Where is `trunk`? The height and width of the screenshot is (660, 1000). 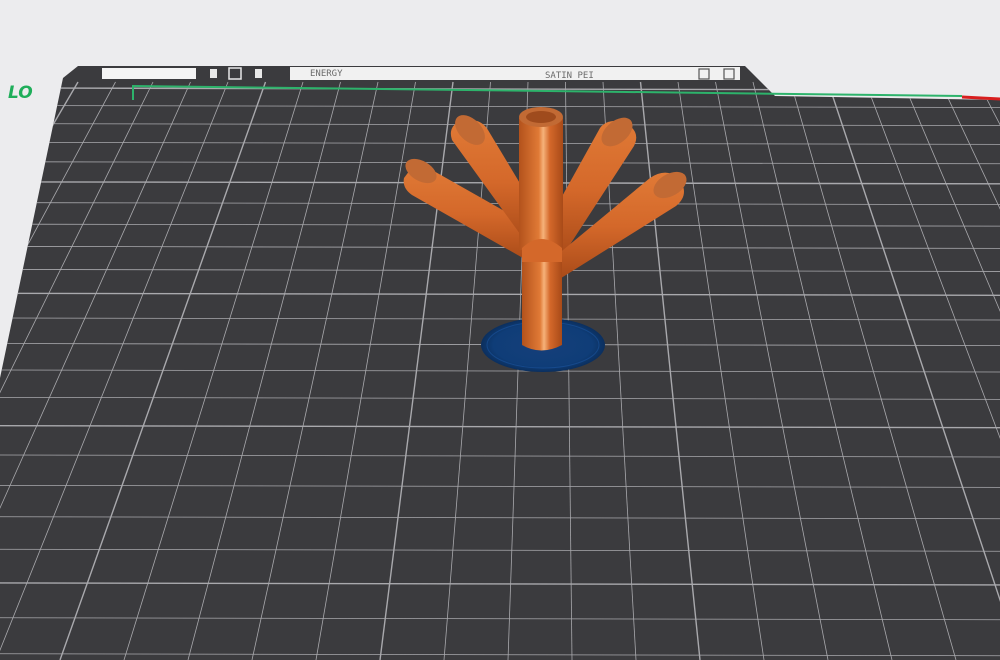
trunk is located at coordinates (542, 295).